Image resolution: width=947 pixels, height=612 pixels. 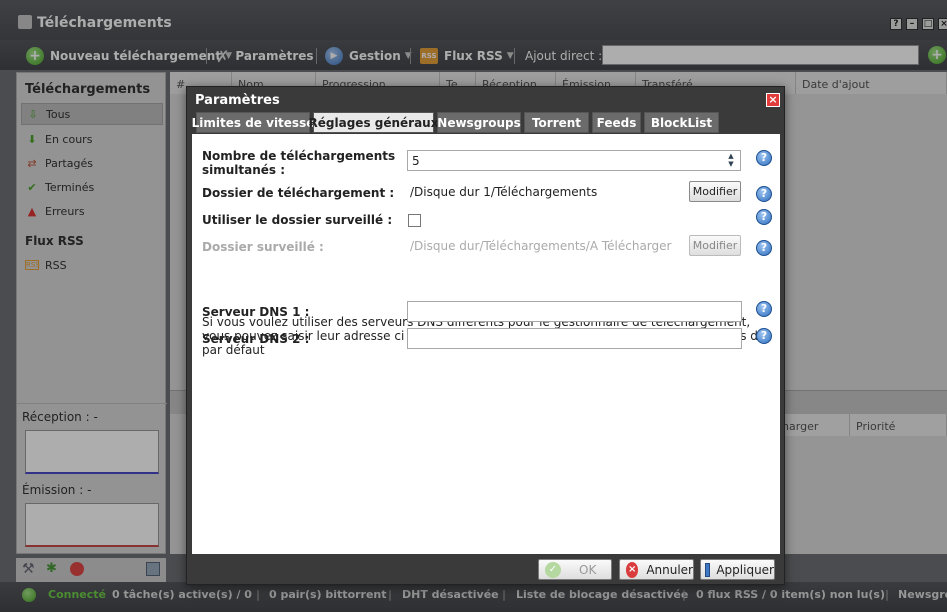 What do you see at coordinates (632, 569) in the screenshot?
I see `cancel-icon: ×` at bounding box center [632, 569].